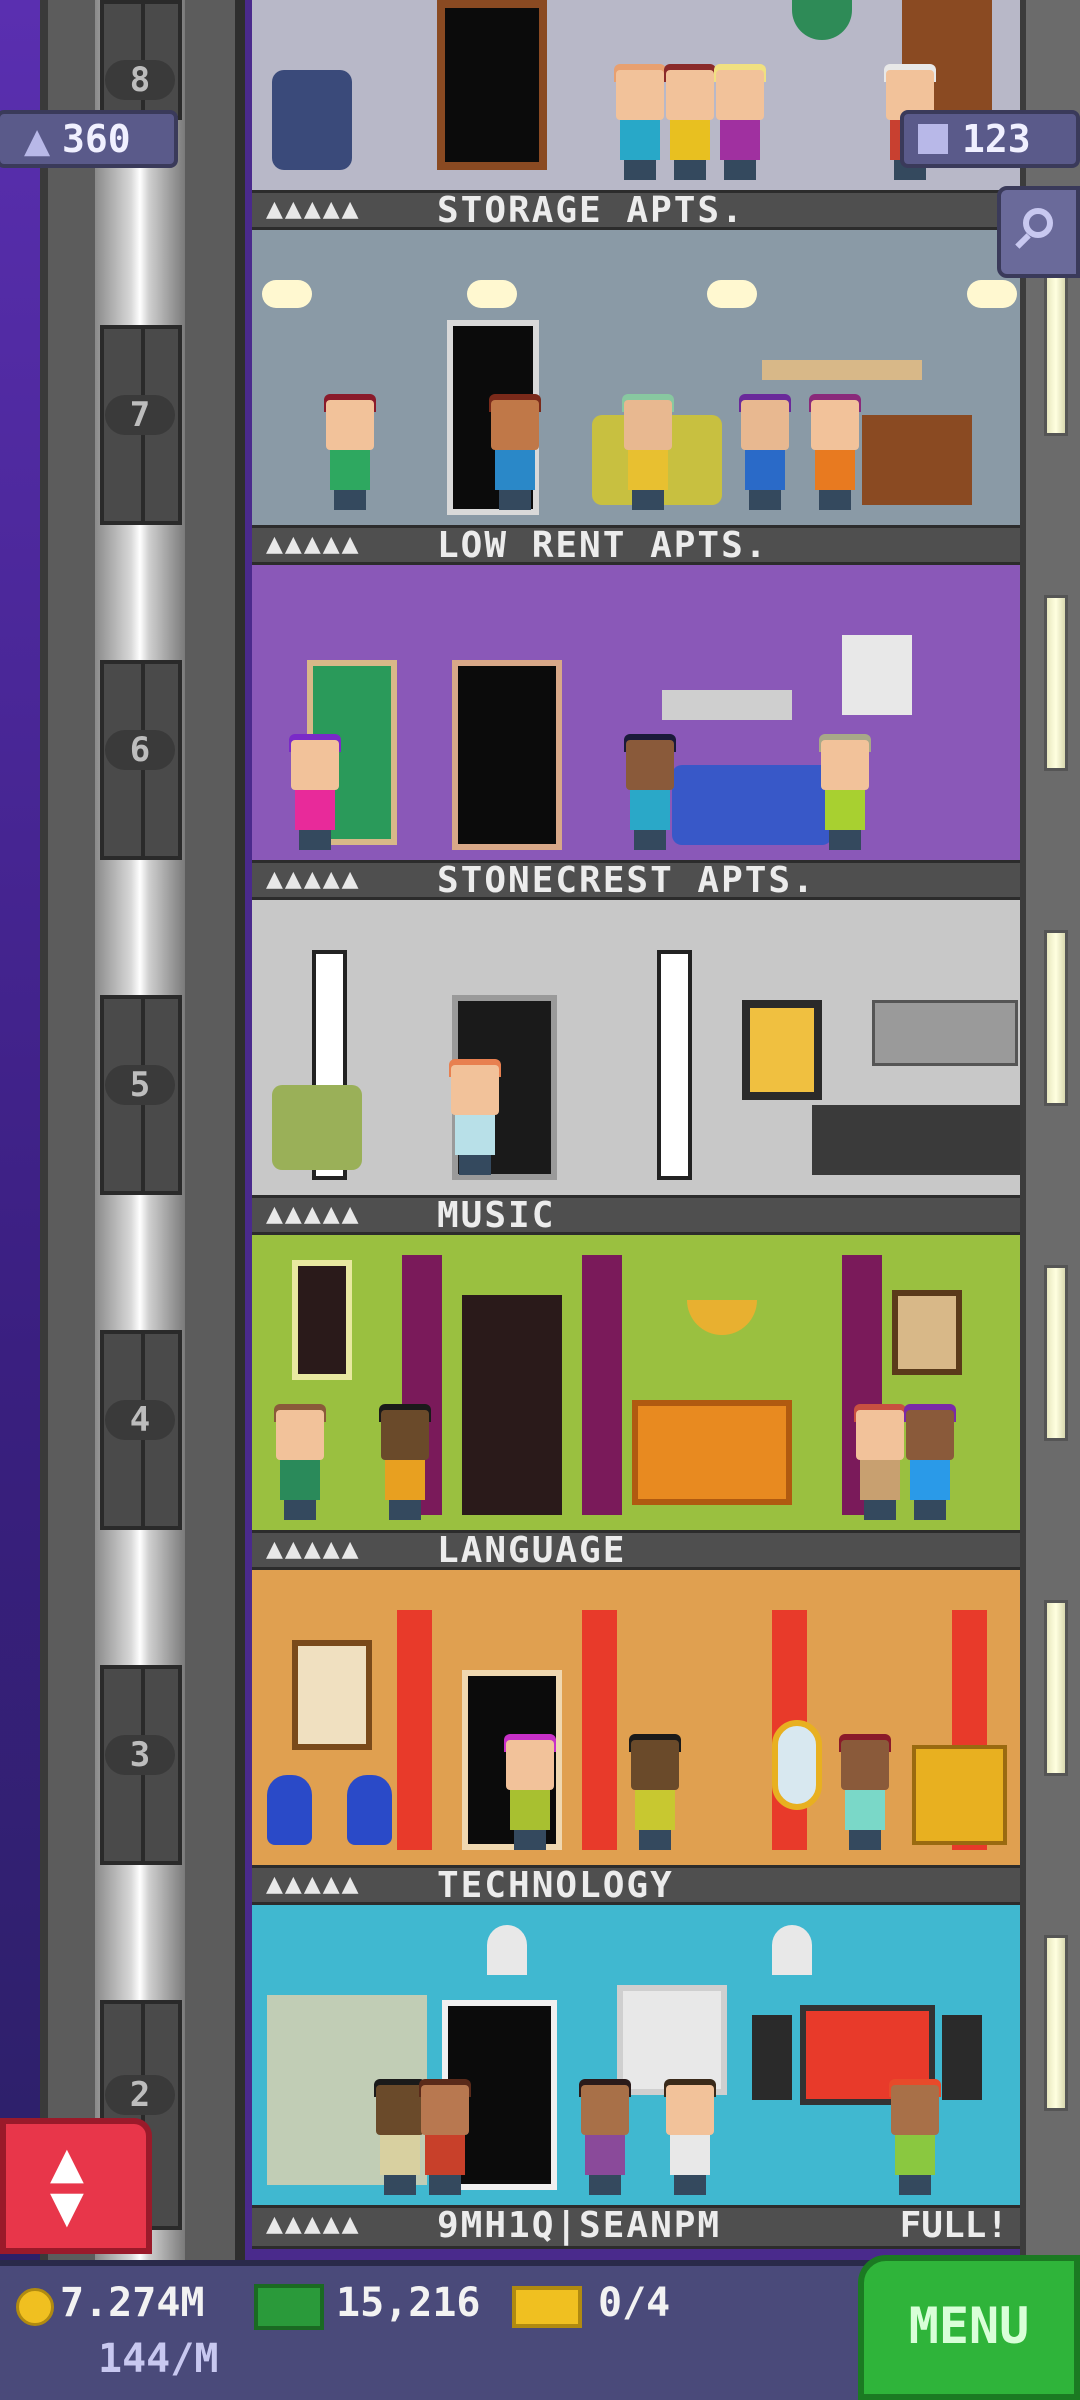 The image size is (1080, 2400). What do you see at coordinates (496, 1215) in the screenshot?
I see `floor-name: MUSIC` at bounding box center [496, 1215].